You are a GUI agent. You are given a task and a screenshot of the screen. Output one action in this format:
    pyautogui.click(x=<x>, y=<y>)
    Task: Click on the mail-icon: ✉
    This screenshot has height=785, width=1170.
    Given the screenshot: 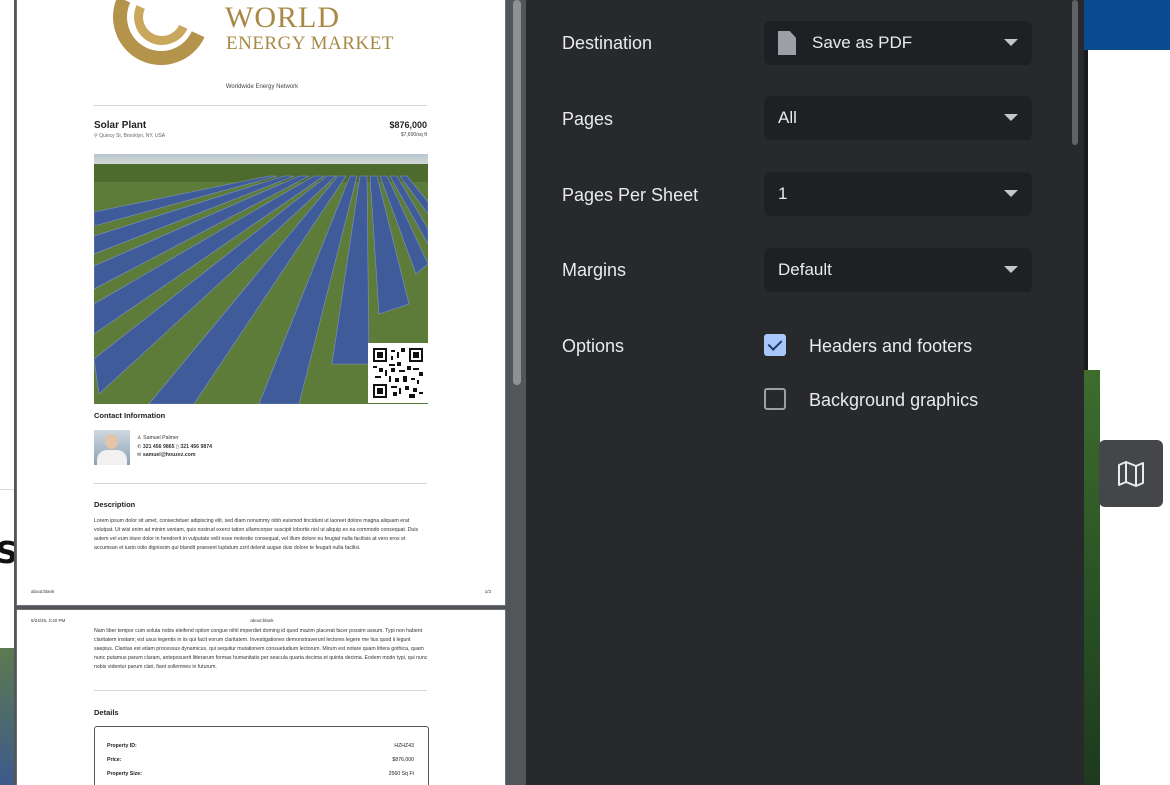 What is the action you would take?
    pyautogui.click(x=139, y=455)
    